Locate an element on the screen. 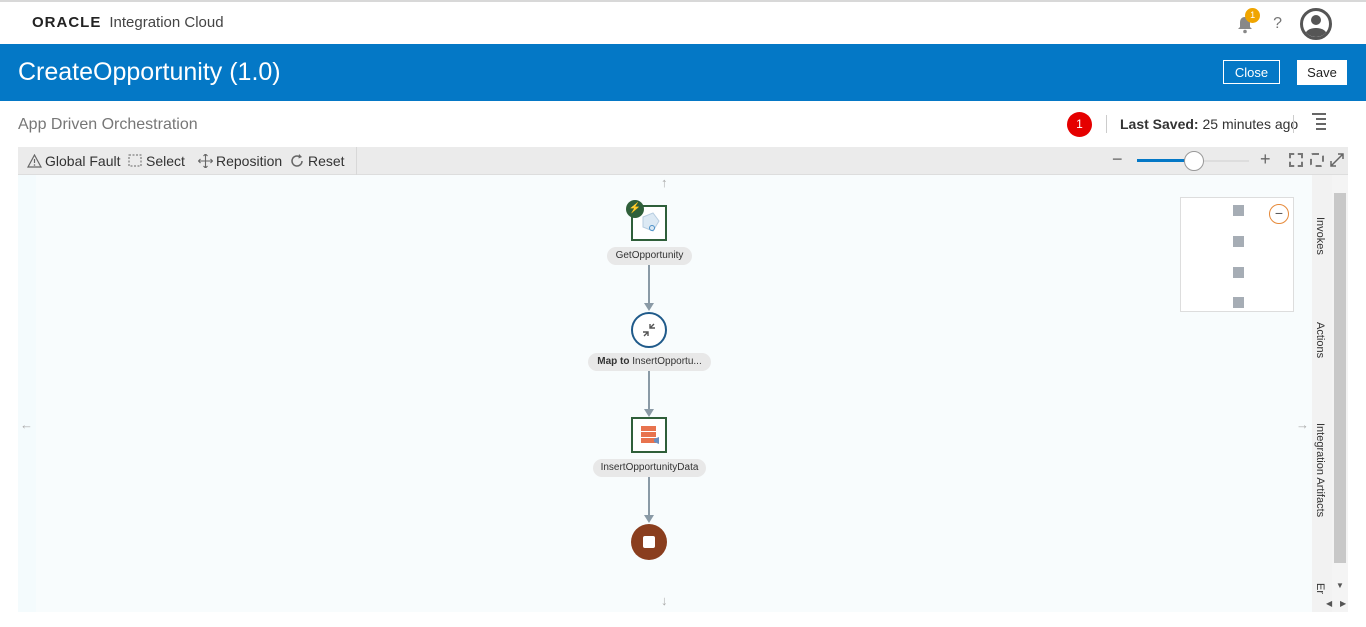 The height and width of the screenshot is (627, 1366). zoom-selection-icon is located at coordinates (1317, 160).